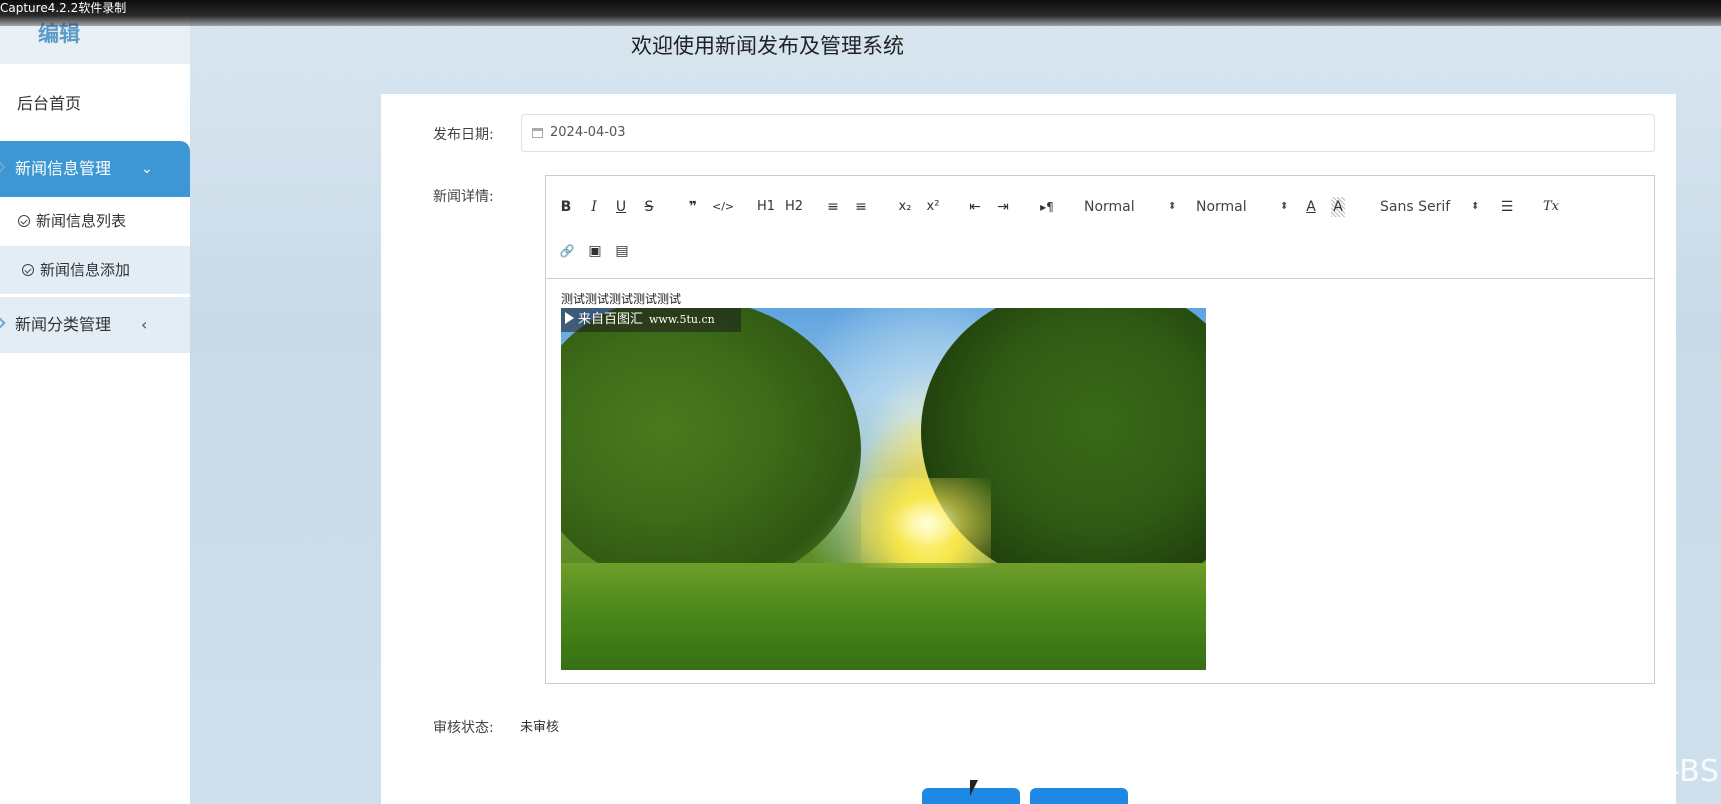  I want to click on blockquote-button: ❞, so click(693, 207).